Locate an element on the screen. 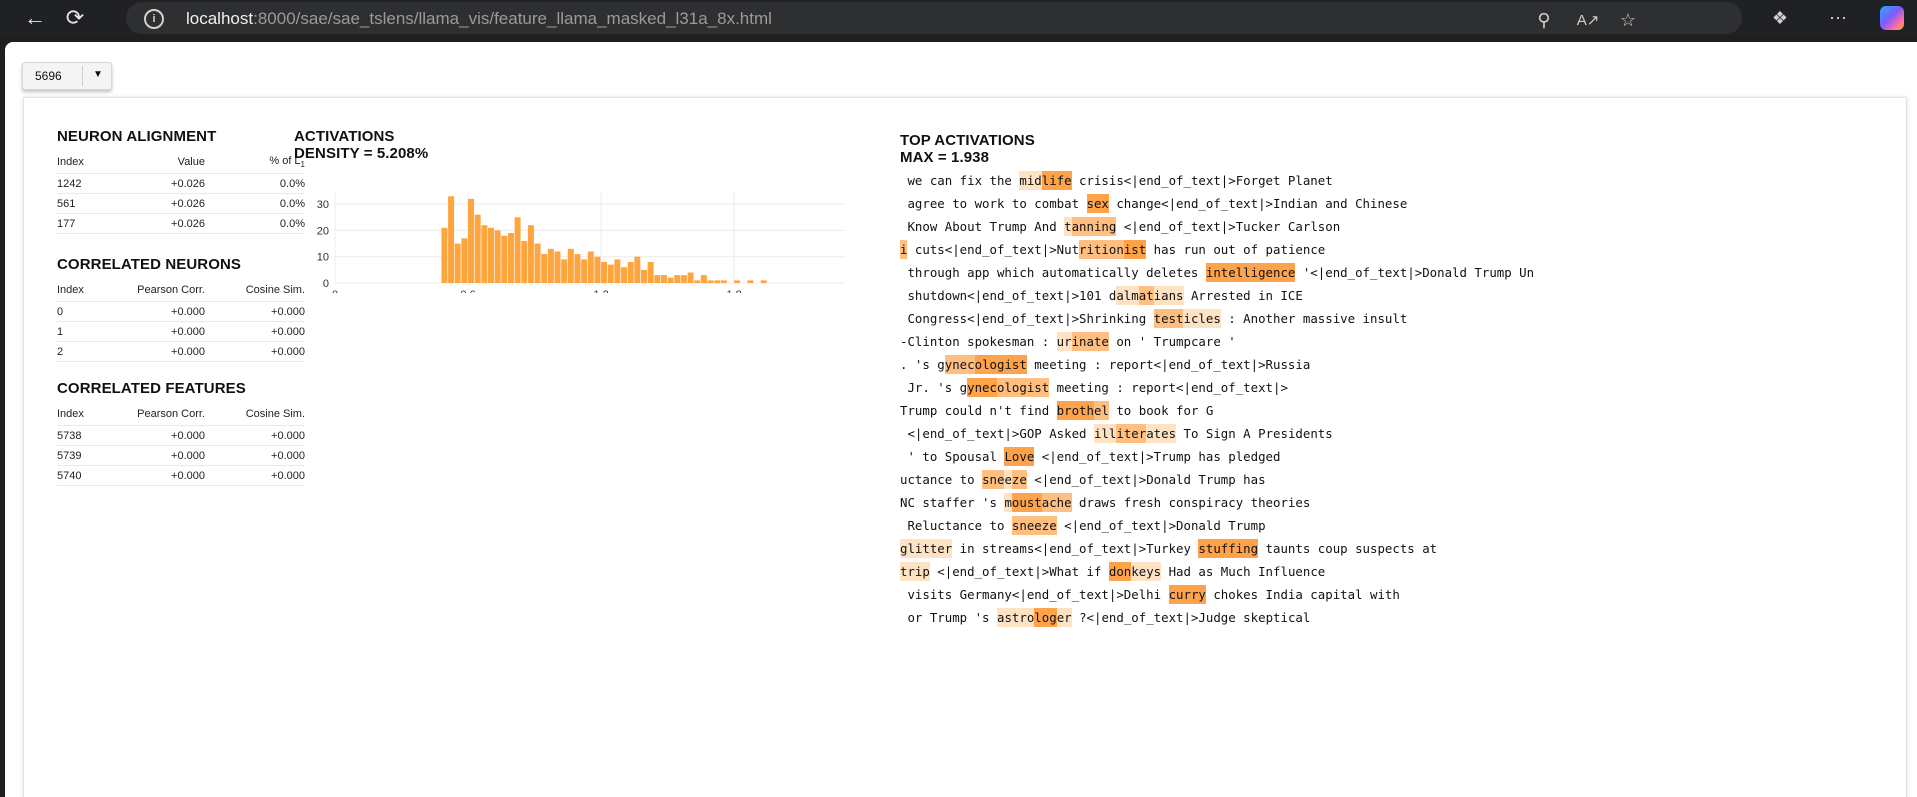 The height and width of the screenshot is (797, 1917). context-text: on ' Trumpcare ' is located at coordinates (1172, 341).